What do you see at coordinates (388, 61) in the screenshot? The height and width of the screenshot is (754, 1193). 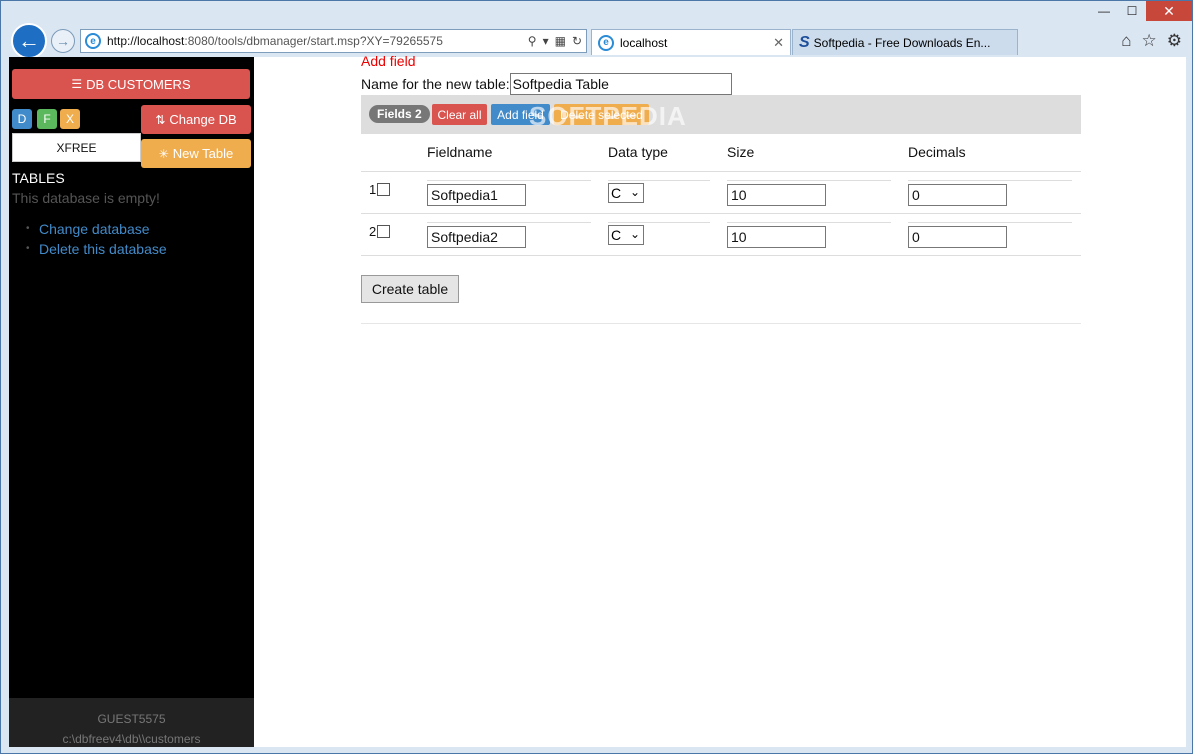 I see `page-title: Add field` at bounding box center [388, 61].